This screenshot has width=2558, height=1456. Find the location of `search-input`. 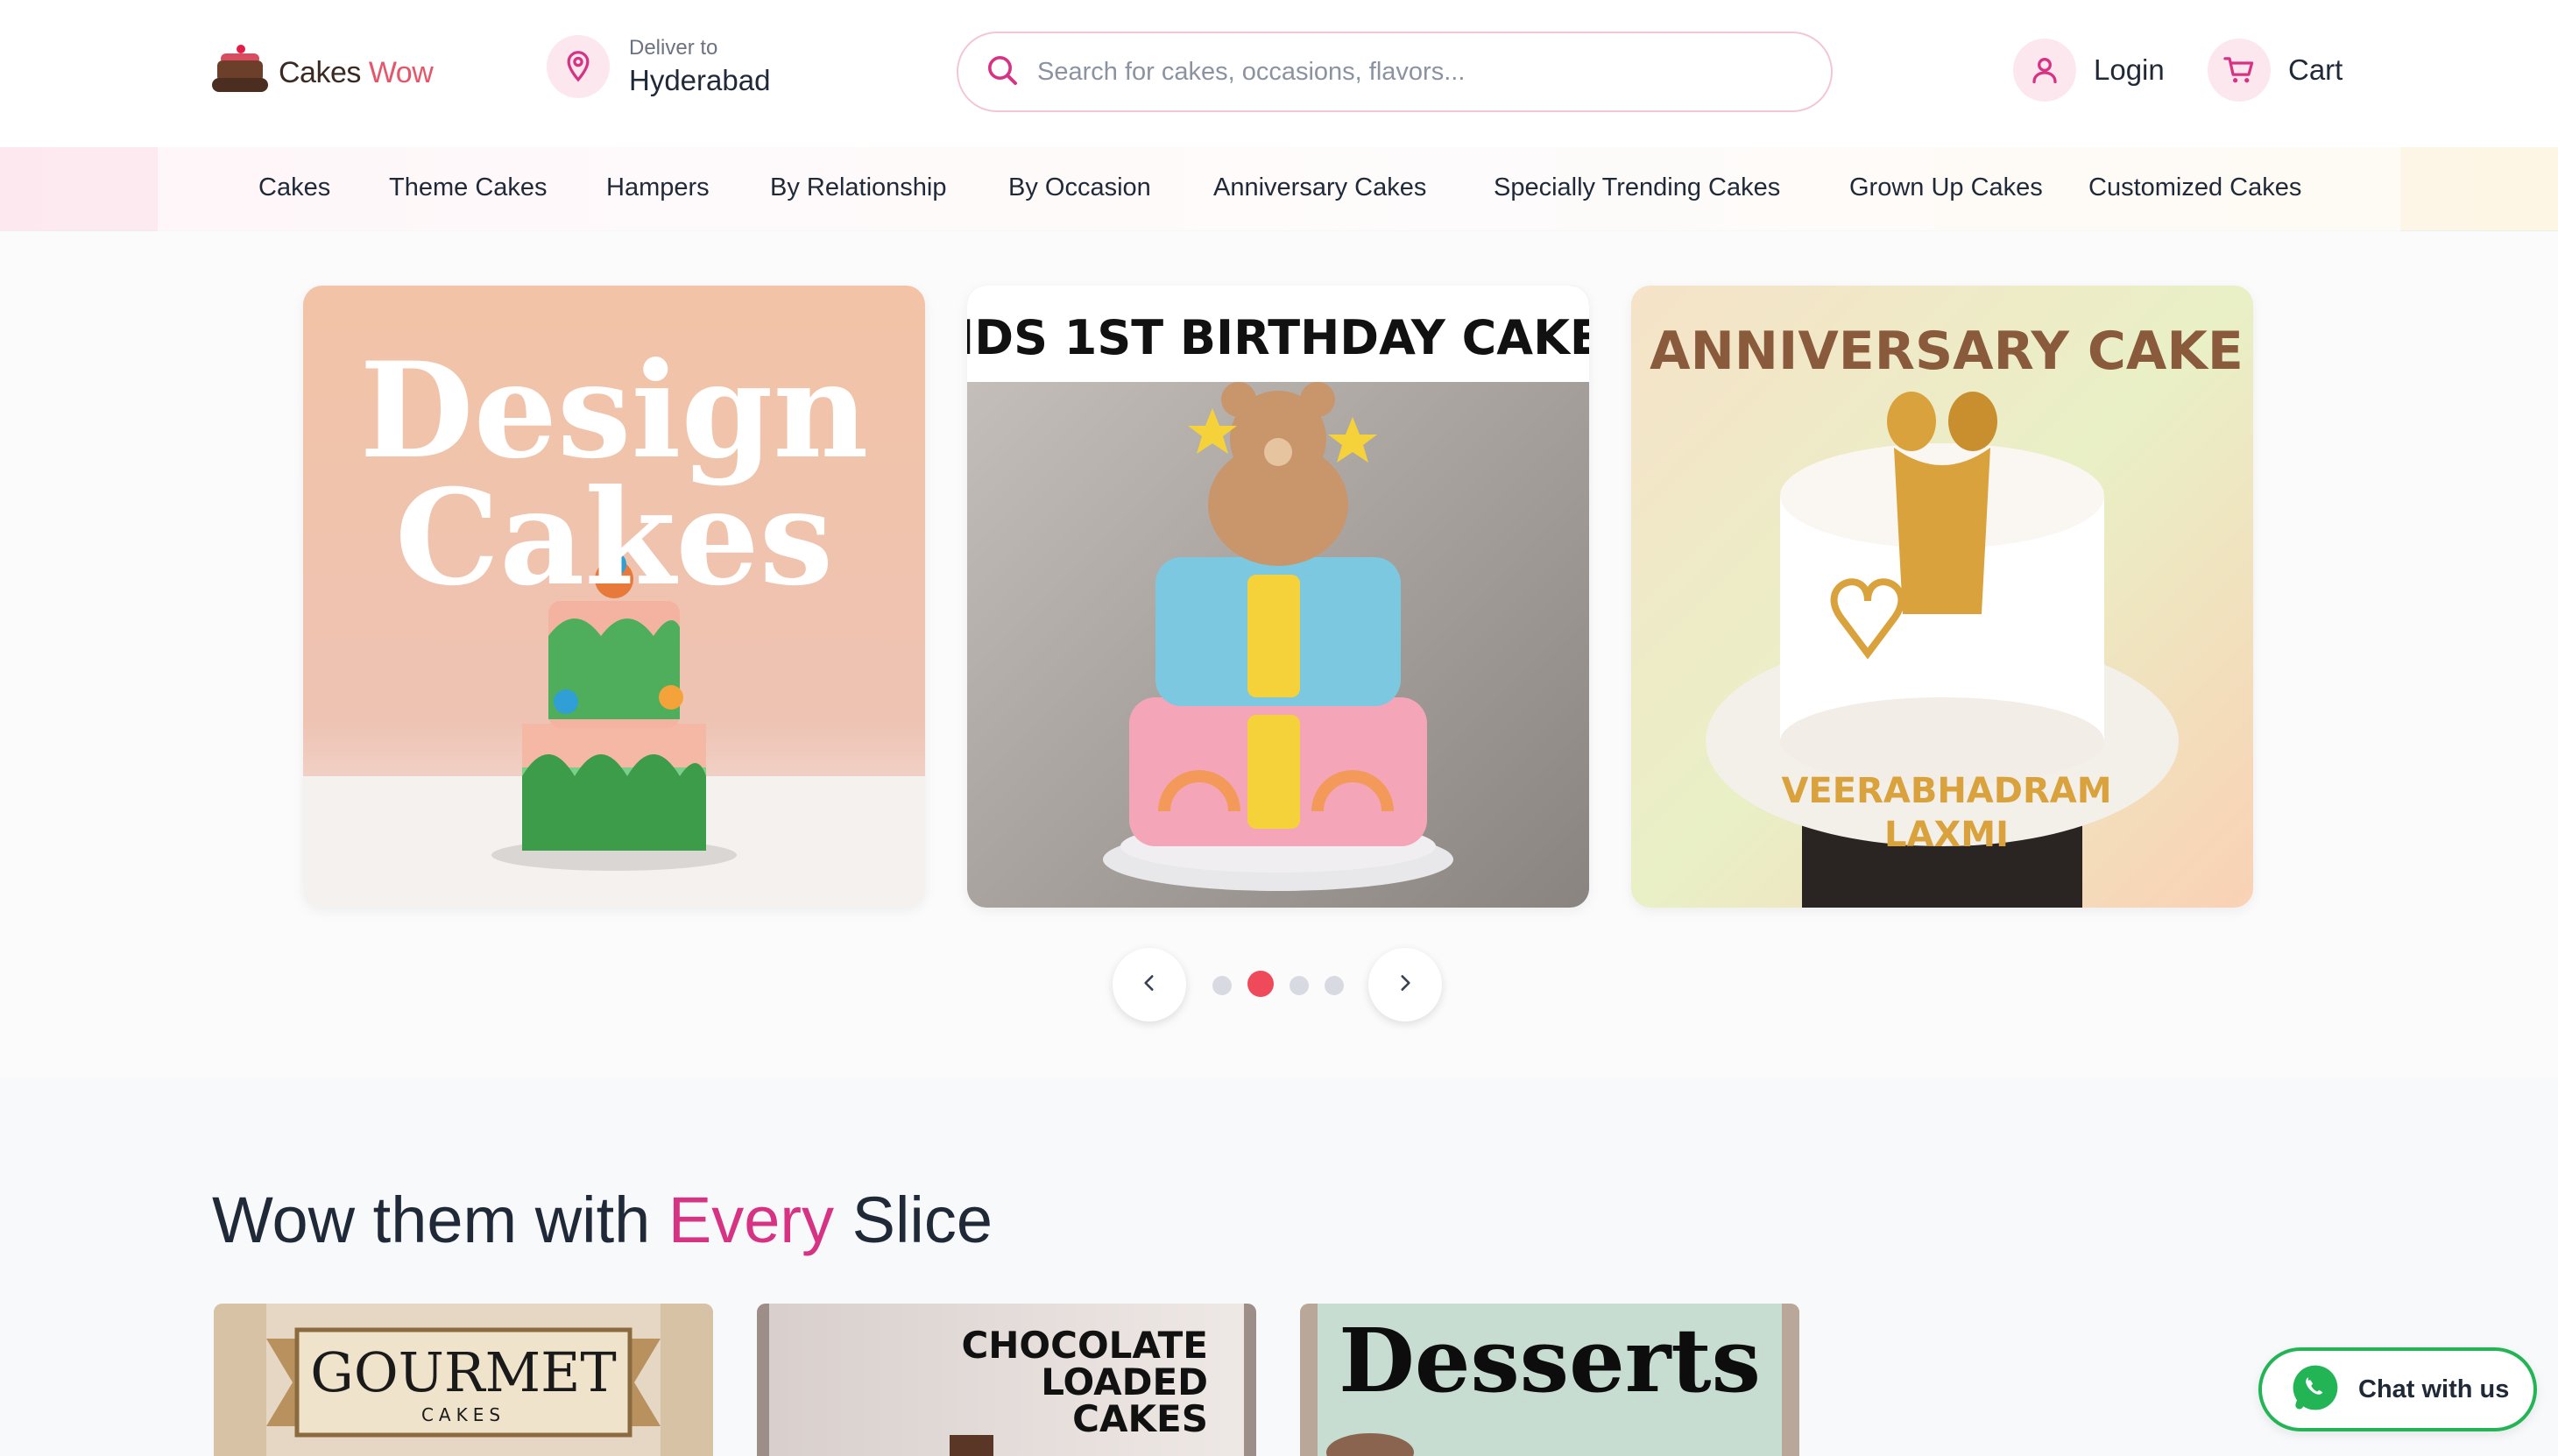

search-input is located at coordinates (1422, 72).